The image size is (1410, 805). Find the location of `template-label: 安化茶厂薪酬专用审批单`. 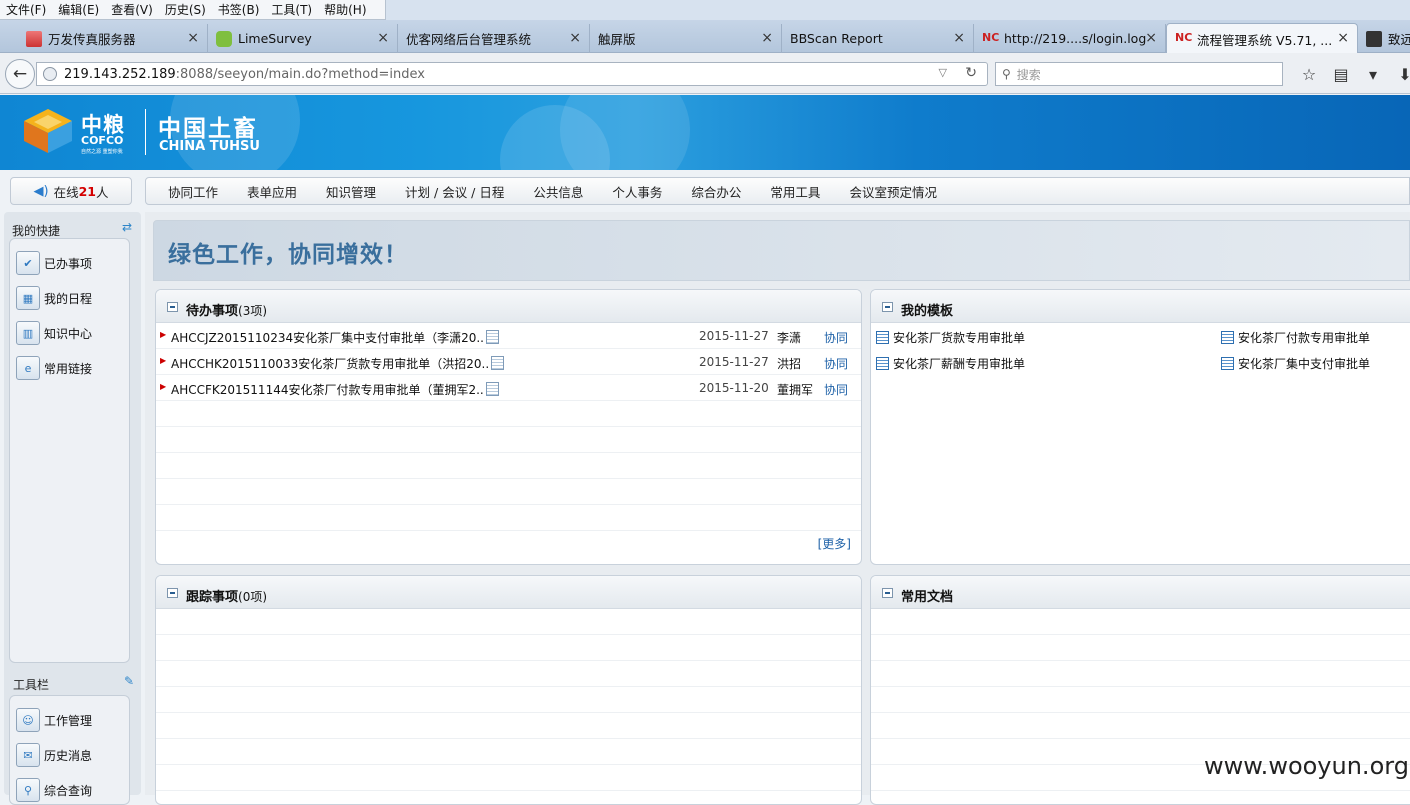

template-label: 安化茶厂薪酬专用审批单 is located at coordinates (959, 364).